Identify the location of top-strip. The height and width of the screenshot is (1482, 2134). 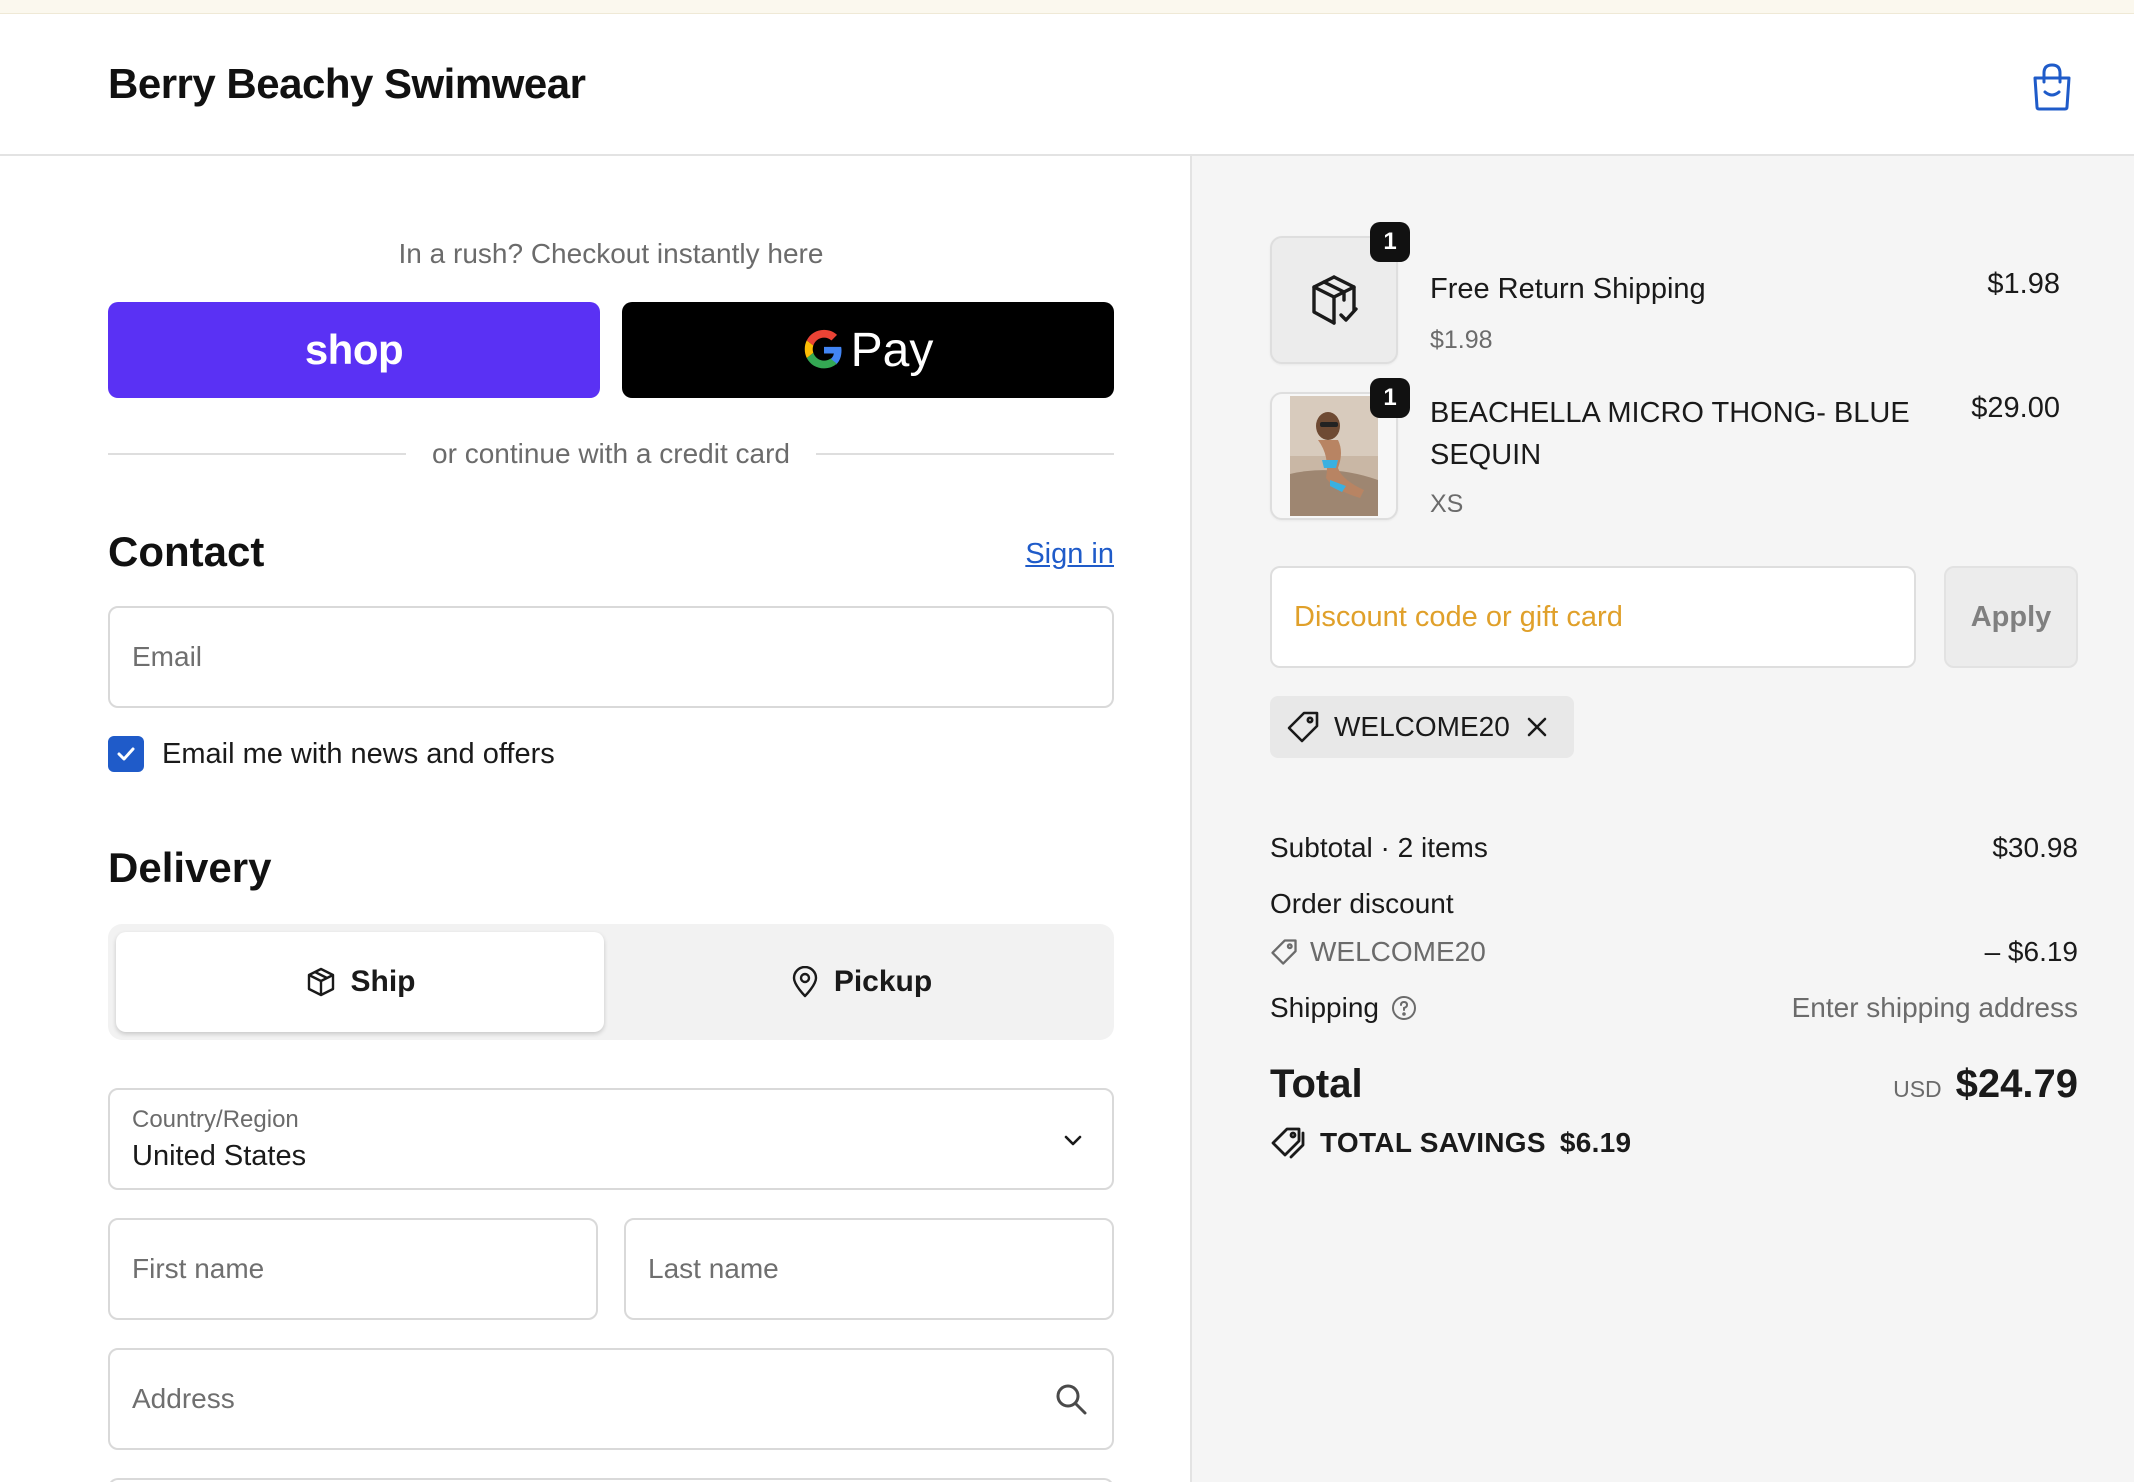
(1067, 7).